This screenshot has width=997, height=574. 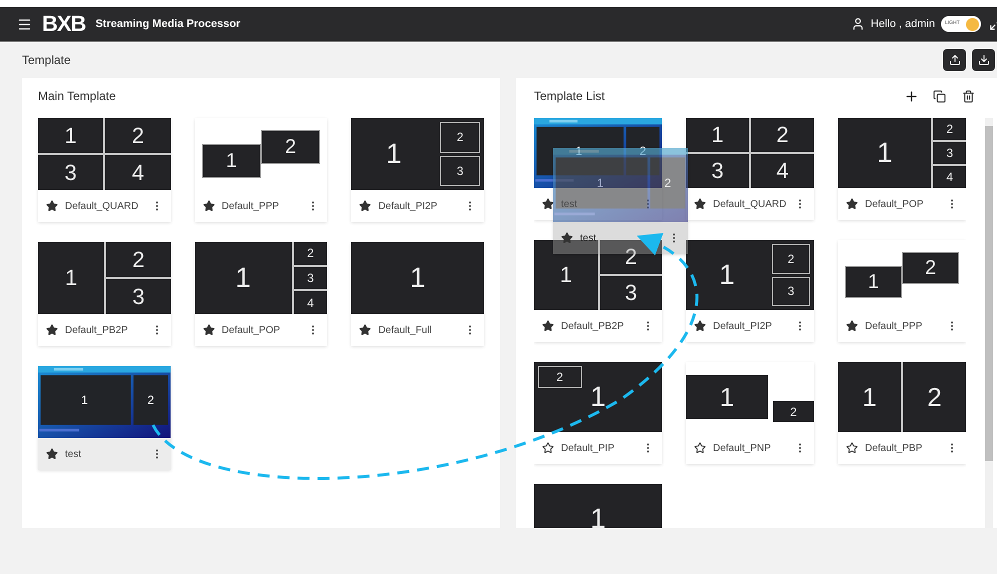 What do you see at coordinates (104, 418) in the screenshot?
I see `template-card: 1 2 test` at bounding box center [104, 418].